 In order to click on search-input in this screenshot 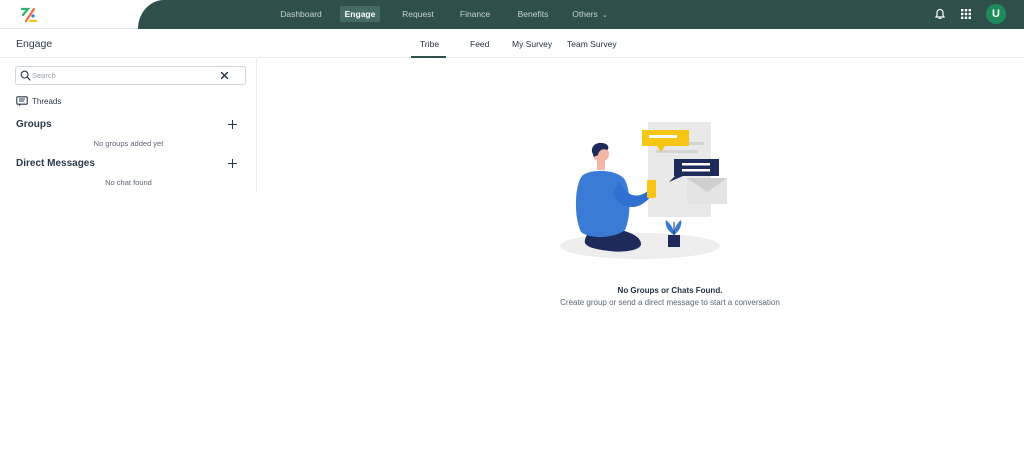, I will do `click(127, 75)`.